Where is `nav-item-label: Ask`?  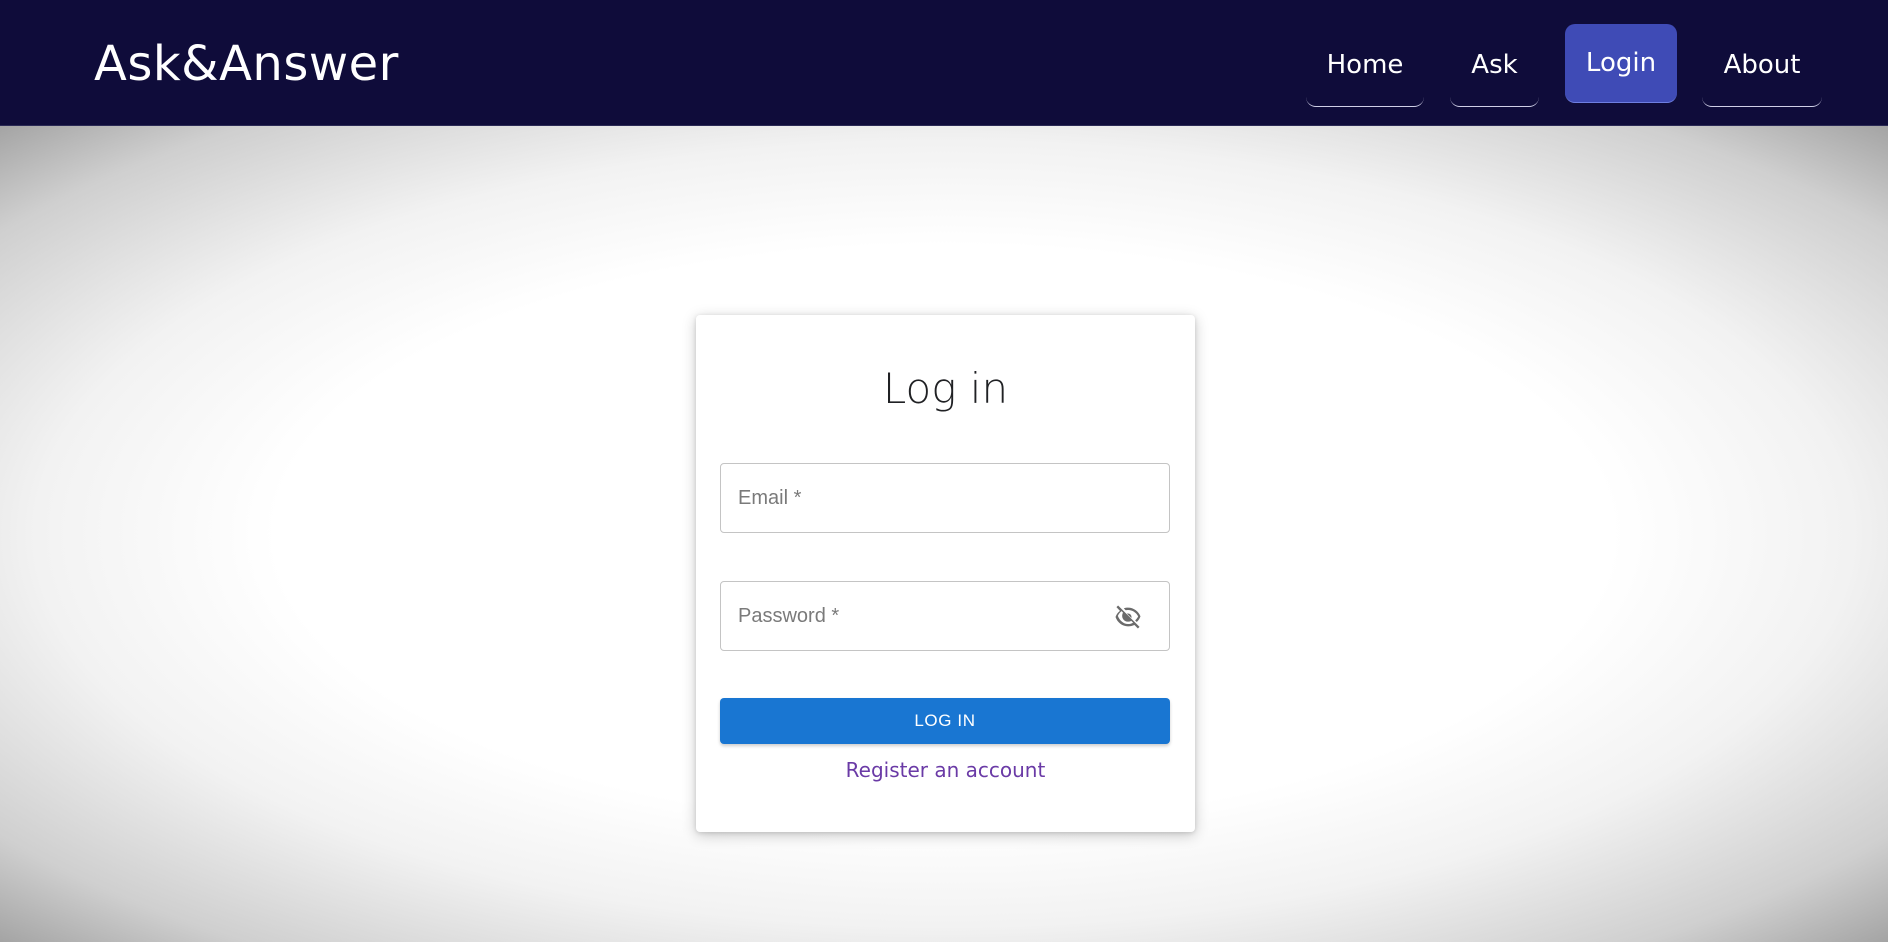
nav-item-label: Ask is located at coordinates (1494, 65).